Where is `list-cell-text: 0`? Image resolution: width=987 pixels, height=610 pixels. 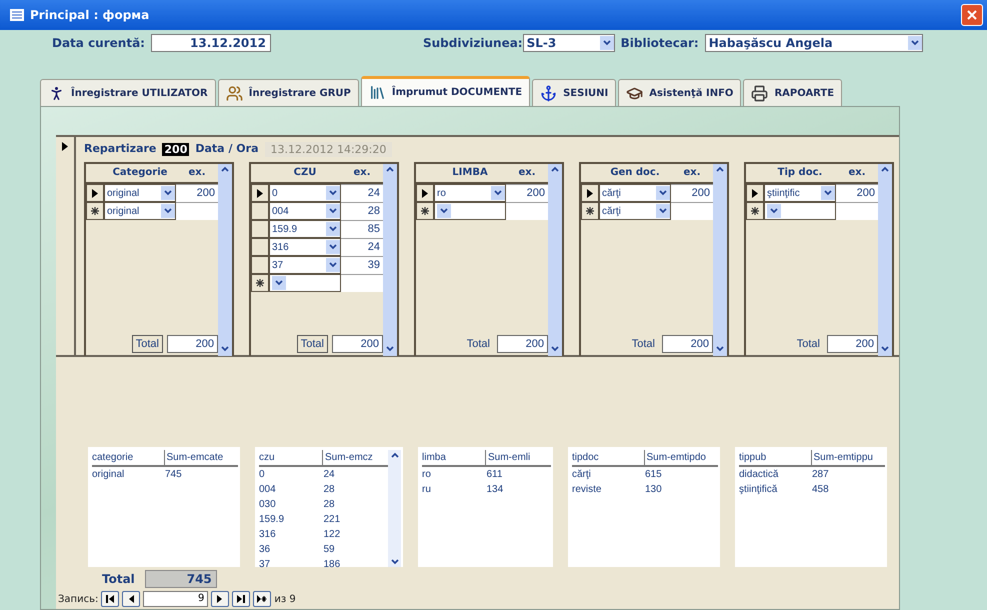 list-cell-text: 0 is located at coordinates (262, 475).